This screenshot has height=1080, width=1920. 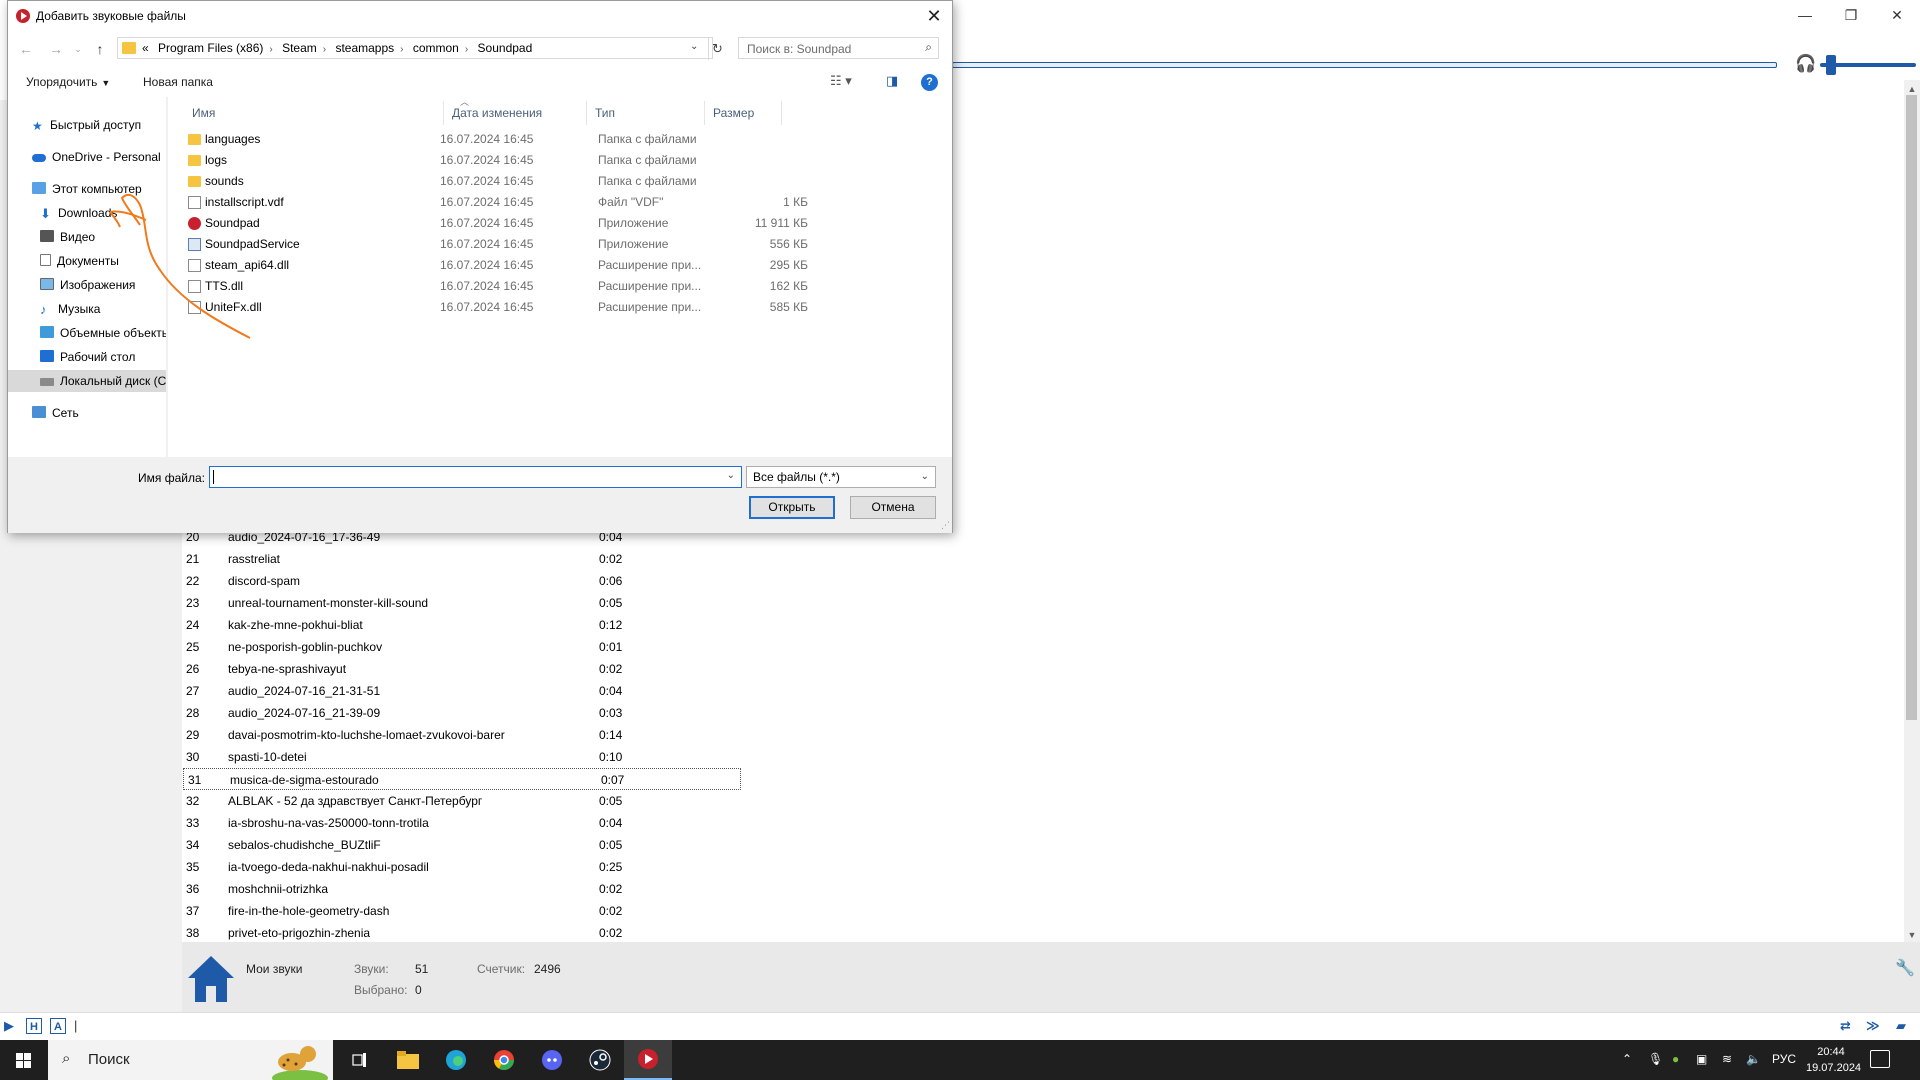 What do you see at coordinates (515, 113) in the screenshot?
I see `column-date-header: Дата изменения` at bounding box center [515, 113].